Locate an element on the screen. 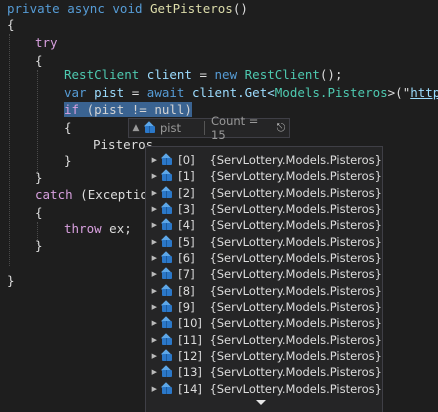 The image size is (438, 412). datatip-row: ▶ [13] {ServLottery.Models.Pisteros} is located at coordinates (264, 372).